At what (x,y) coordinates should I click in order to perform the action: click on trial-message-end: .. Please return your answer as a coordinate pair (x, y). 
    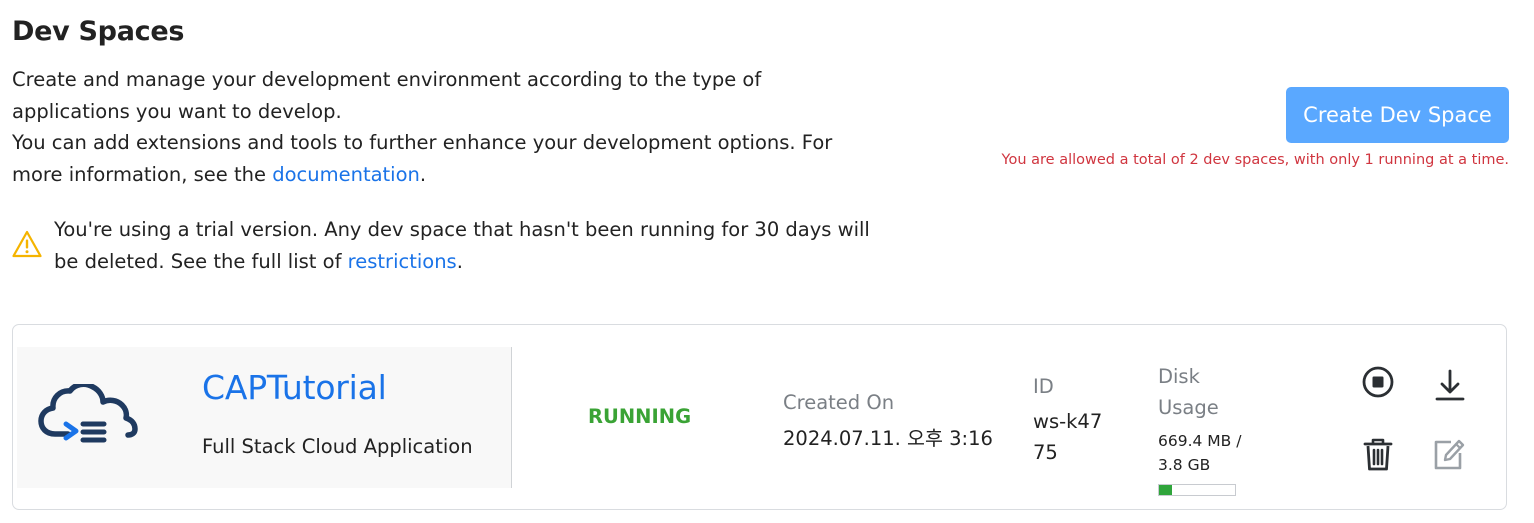
    Looking at the image, I should click on (459, 261).